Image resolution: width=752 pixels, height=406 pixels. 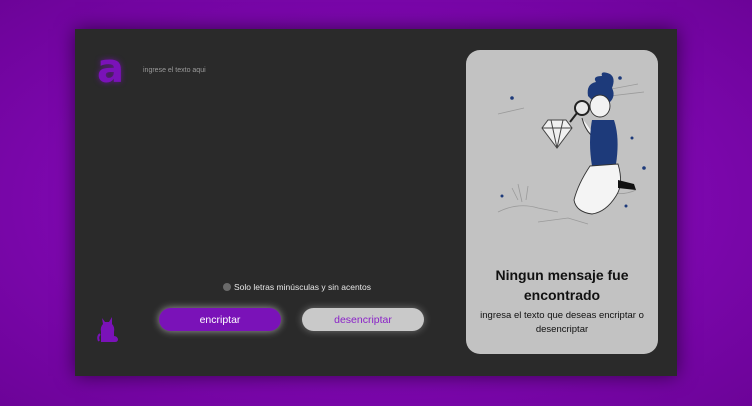 What do you see at coordinates (227, 287) in the screenshot?
I see `info-circle-icon` at bounding box center [227, 287].